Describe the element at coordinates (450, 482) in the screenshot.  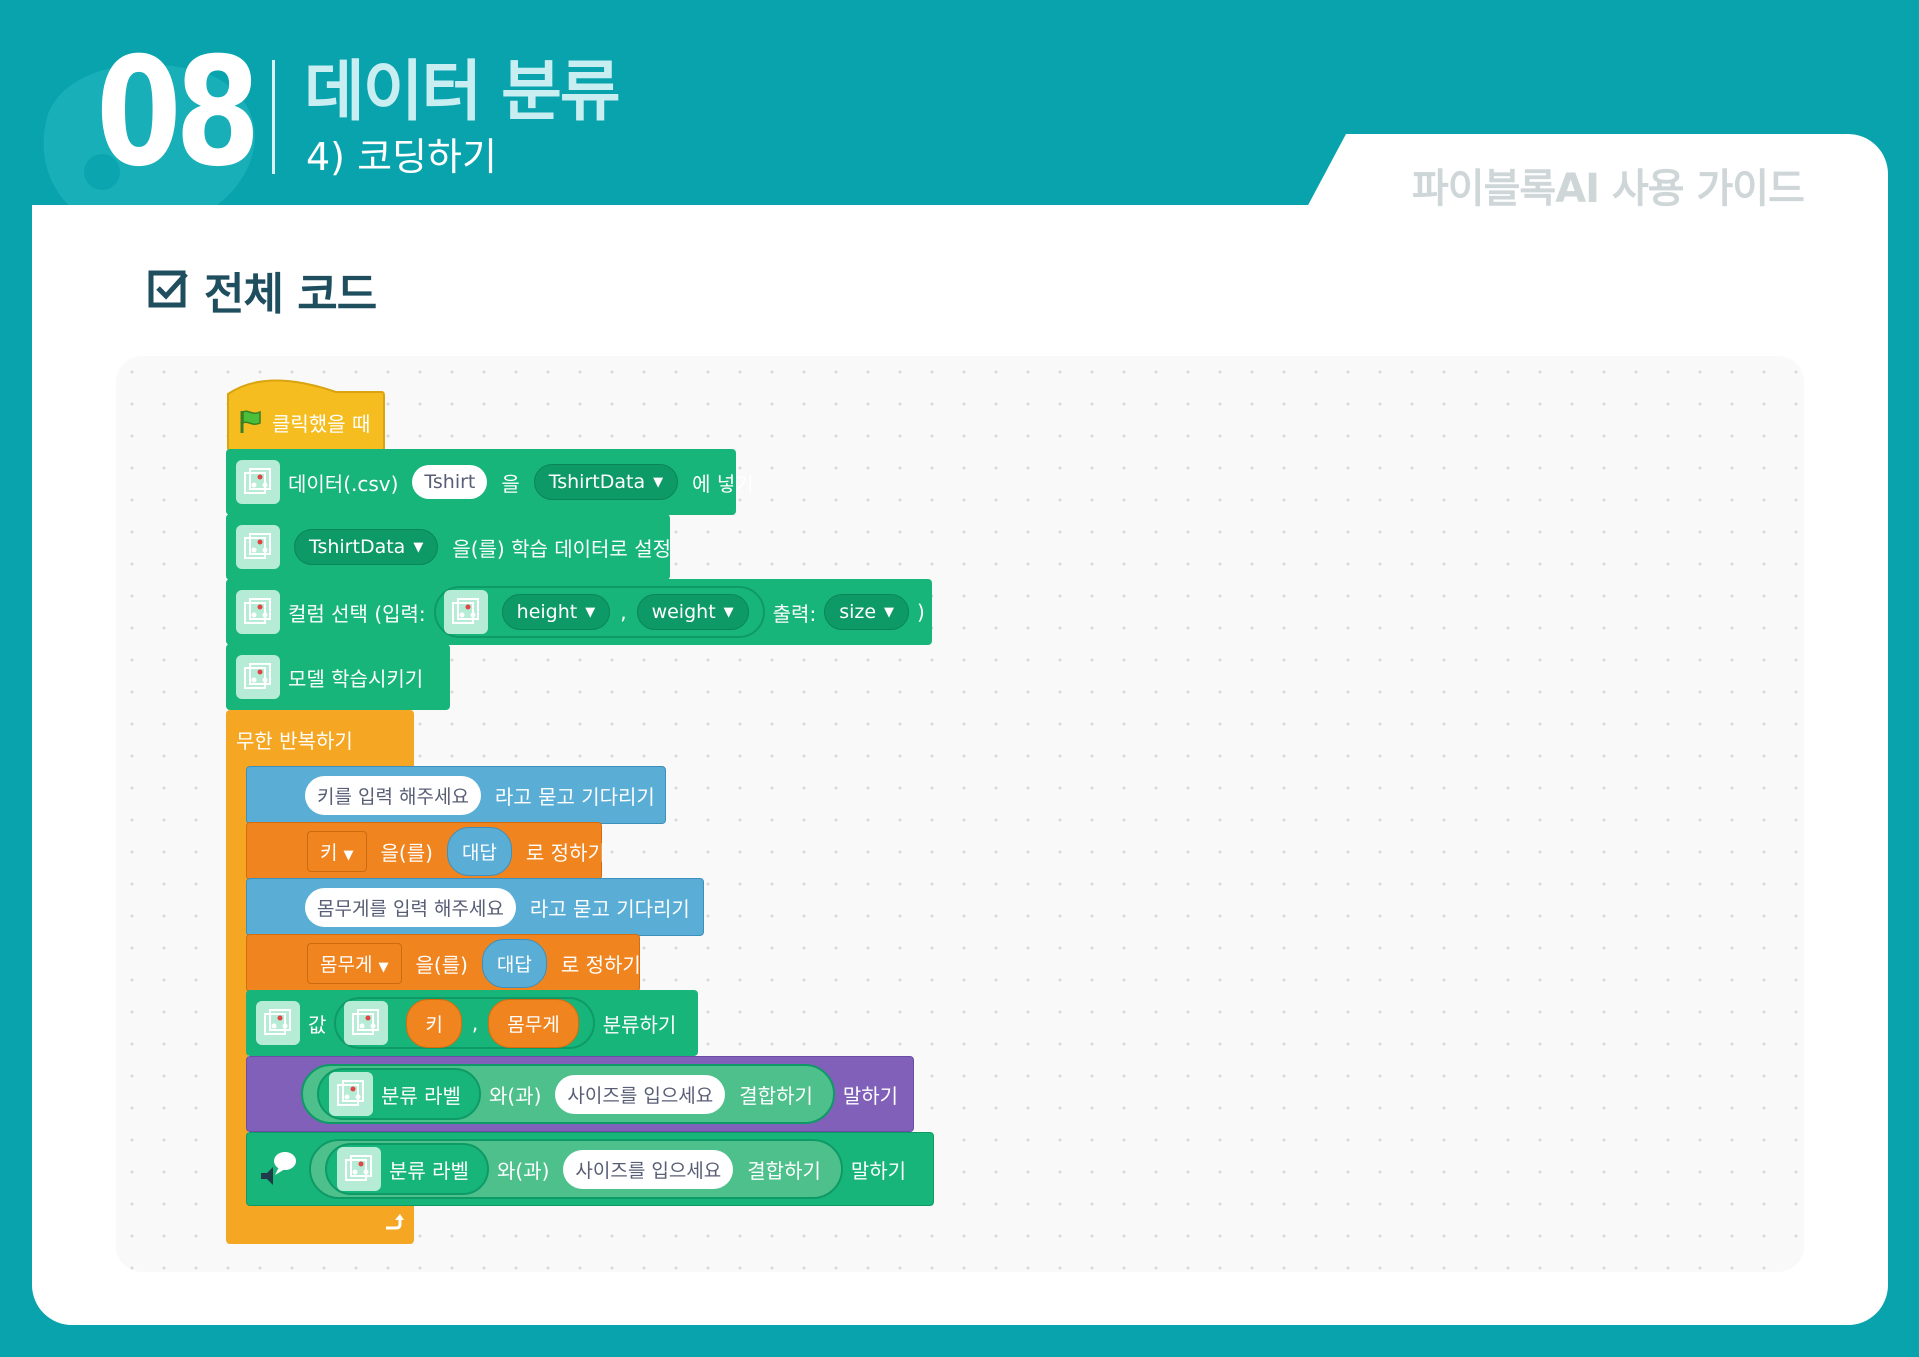
I see `file-name-input: Tshirt` at that location.